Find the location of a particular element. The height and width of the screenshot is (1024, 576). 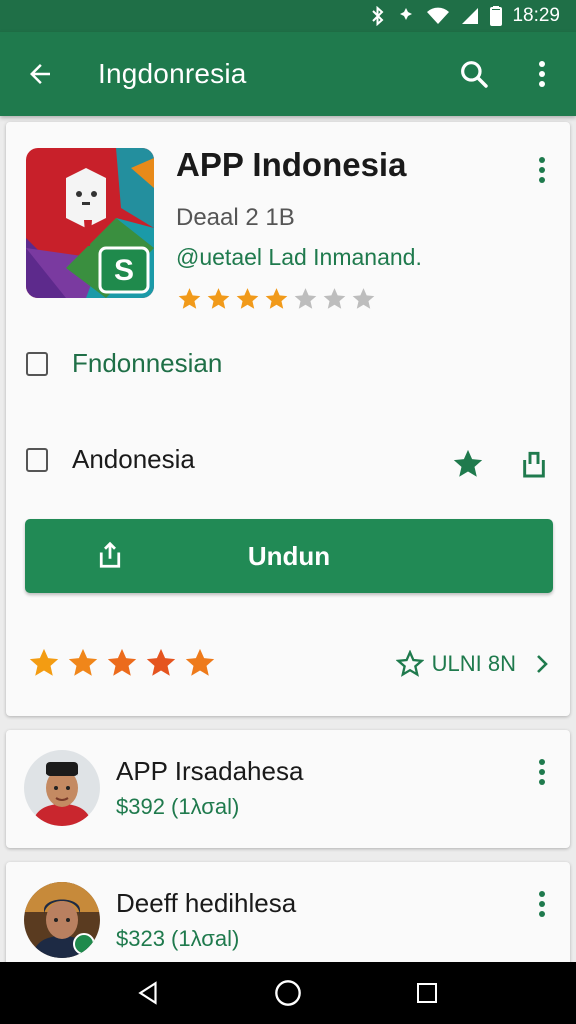

reviewer-name: Deeff hedihlesa is located at coordinates (206, 903).